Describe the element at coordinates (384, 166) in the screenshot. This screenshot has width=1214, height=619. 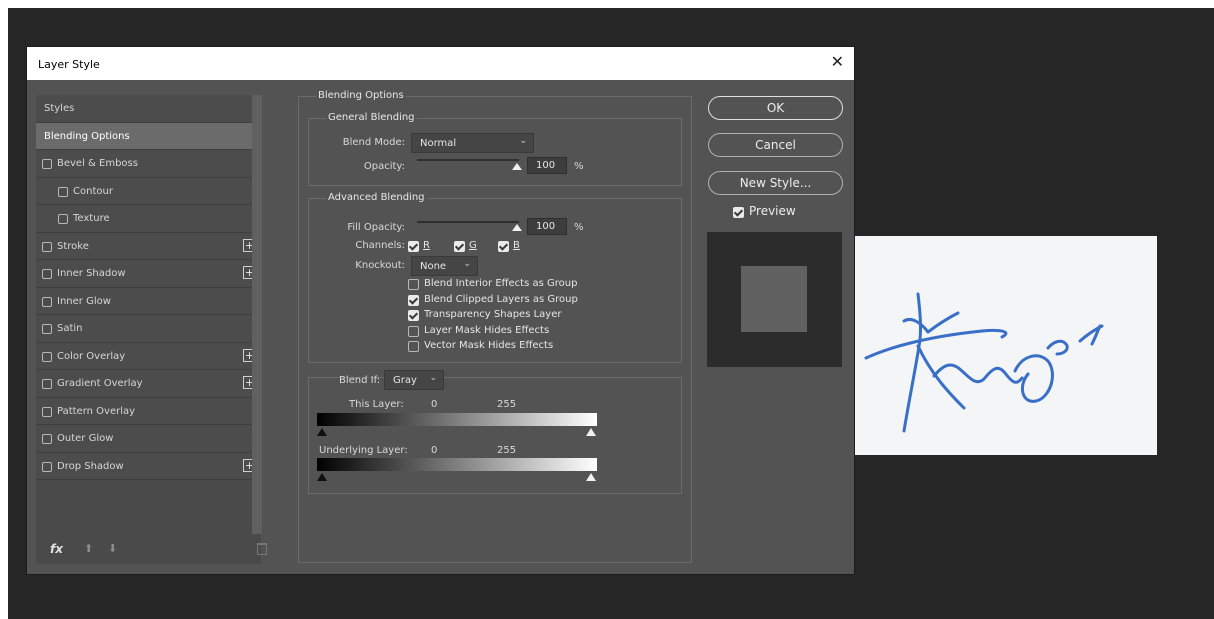
I see `opacity-label: Opacity:` at that location.